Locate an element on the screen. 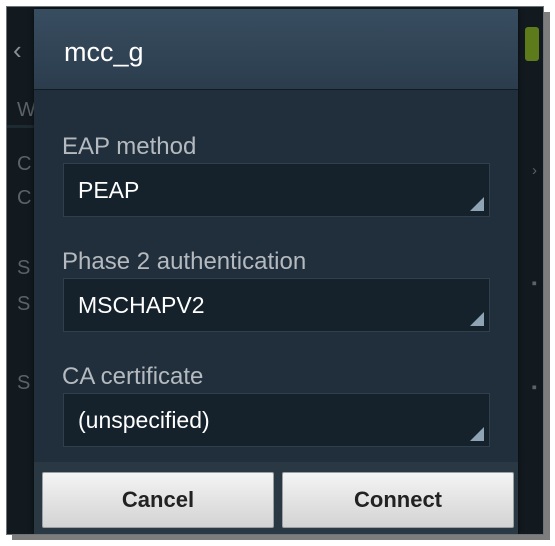 This screenshot has width=555, height=546. ca-certificate-value: (unspecified) is located at coordinates (144, 420).